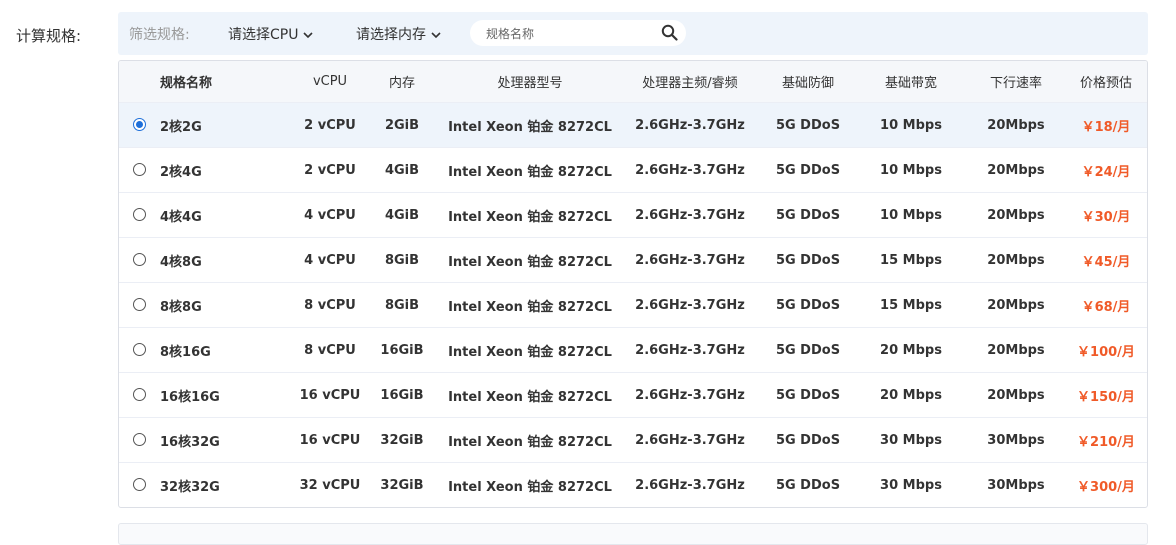 The image size is (1176, 545). Describe the element at coordinates (391, 35) in the screenshot. I see `memory-select-label: 请选择内存` at that location.